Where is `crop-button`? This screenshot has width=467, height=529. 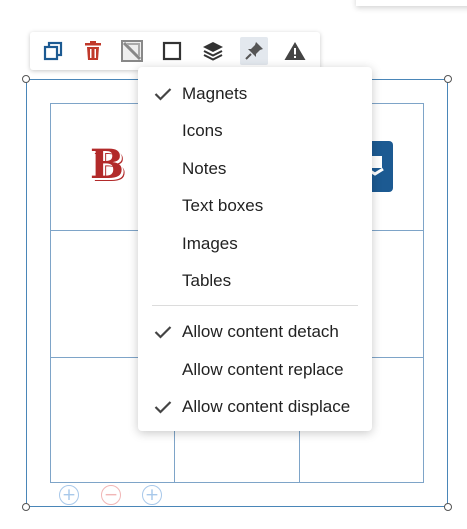
crop-button is located at coordinates (132, 51).